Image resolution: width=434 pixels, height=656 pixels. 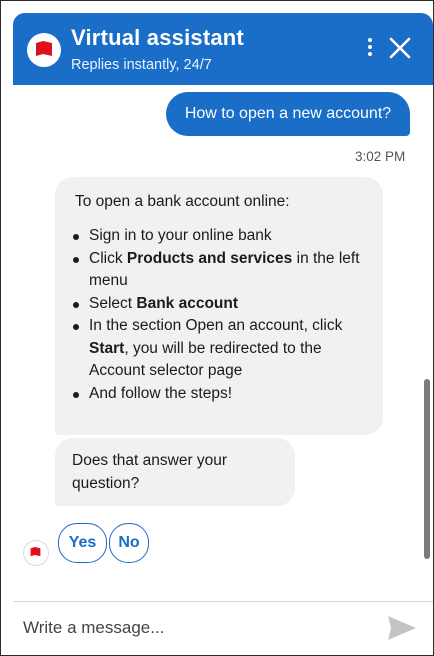 I want to click on quick-reply-yes-button: Yes, so click(x=82, y=543).